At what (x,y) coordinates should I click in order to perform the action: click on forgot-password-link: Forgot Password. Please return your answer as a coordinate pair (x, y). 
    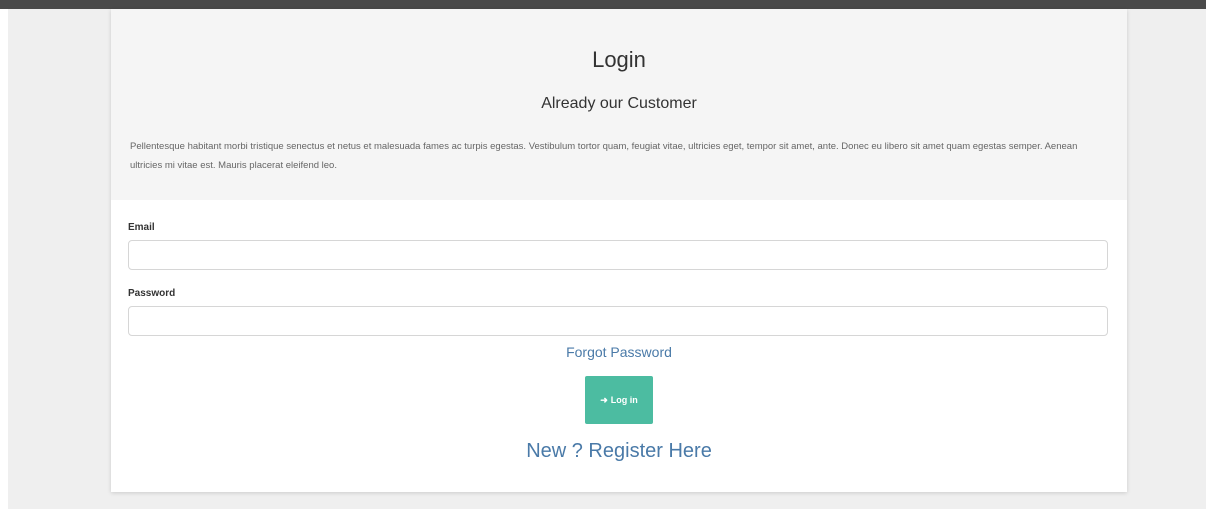
    Looking at the image, I should click on (619, 352).